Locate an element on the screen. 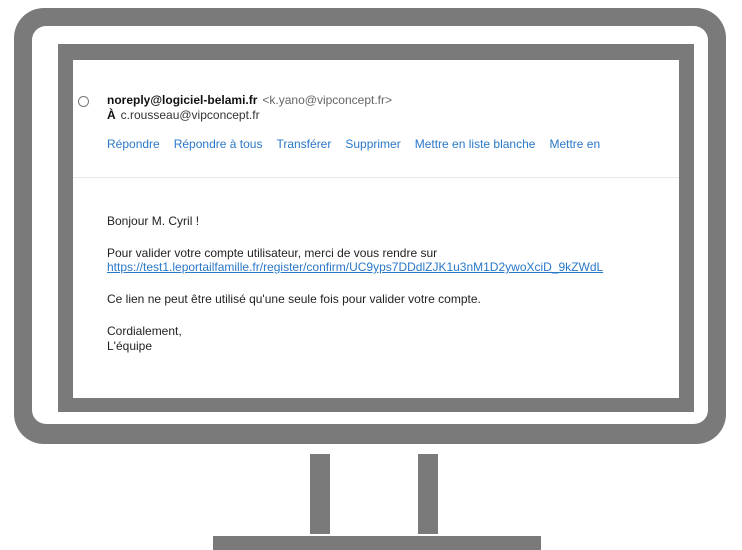 The image size is (742, 550). more-action-button: Mettre en is located at coordinates (574, 144).